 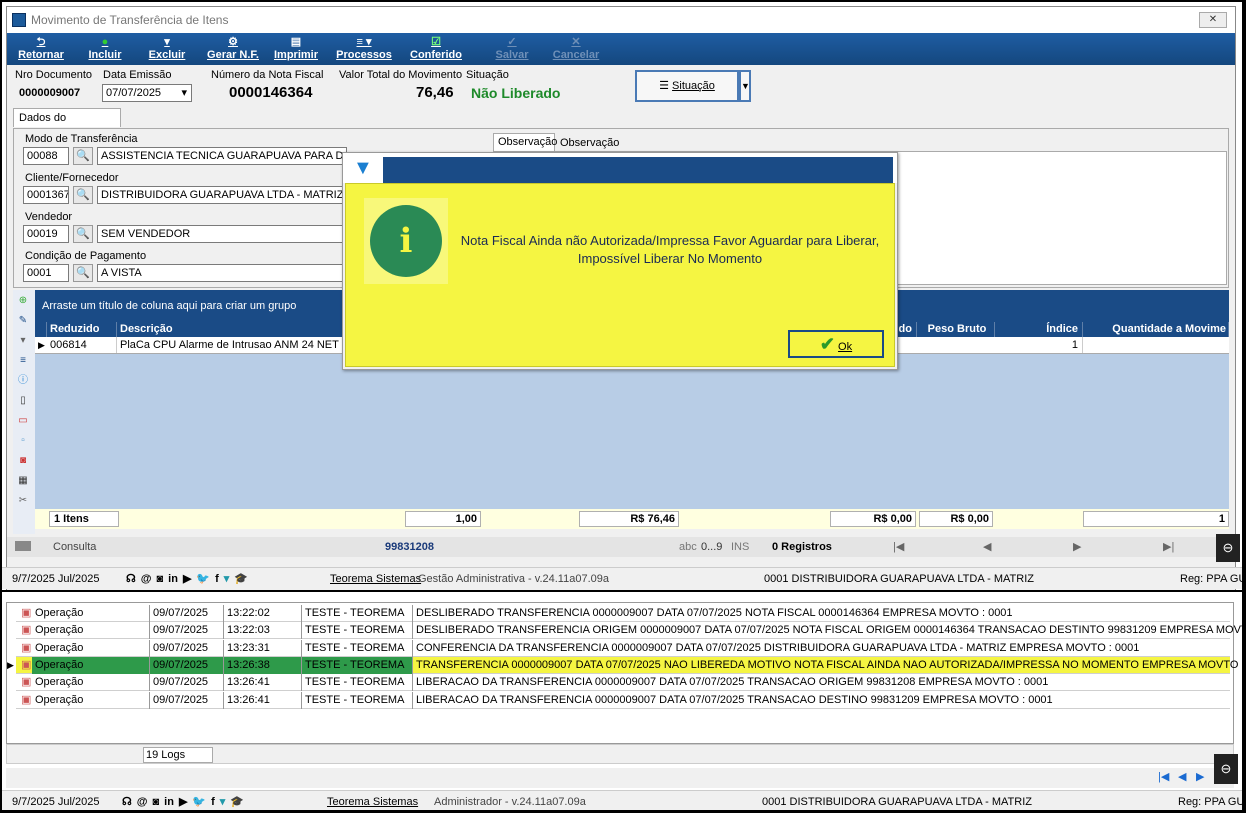 I want to click on teorema-link-2: Teorema Sistemas, so click(x=372, y=800).